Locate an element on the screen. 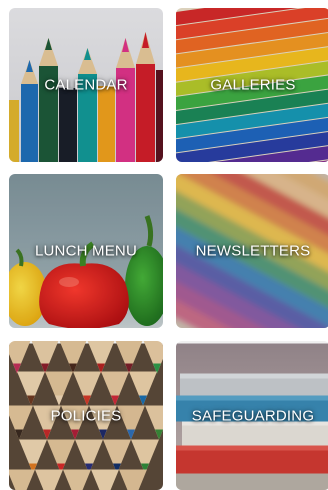  tile-label-newsletters: NEWSLETTERS is located at coordinates (253, 251).